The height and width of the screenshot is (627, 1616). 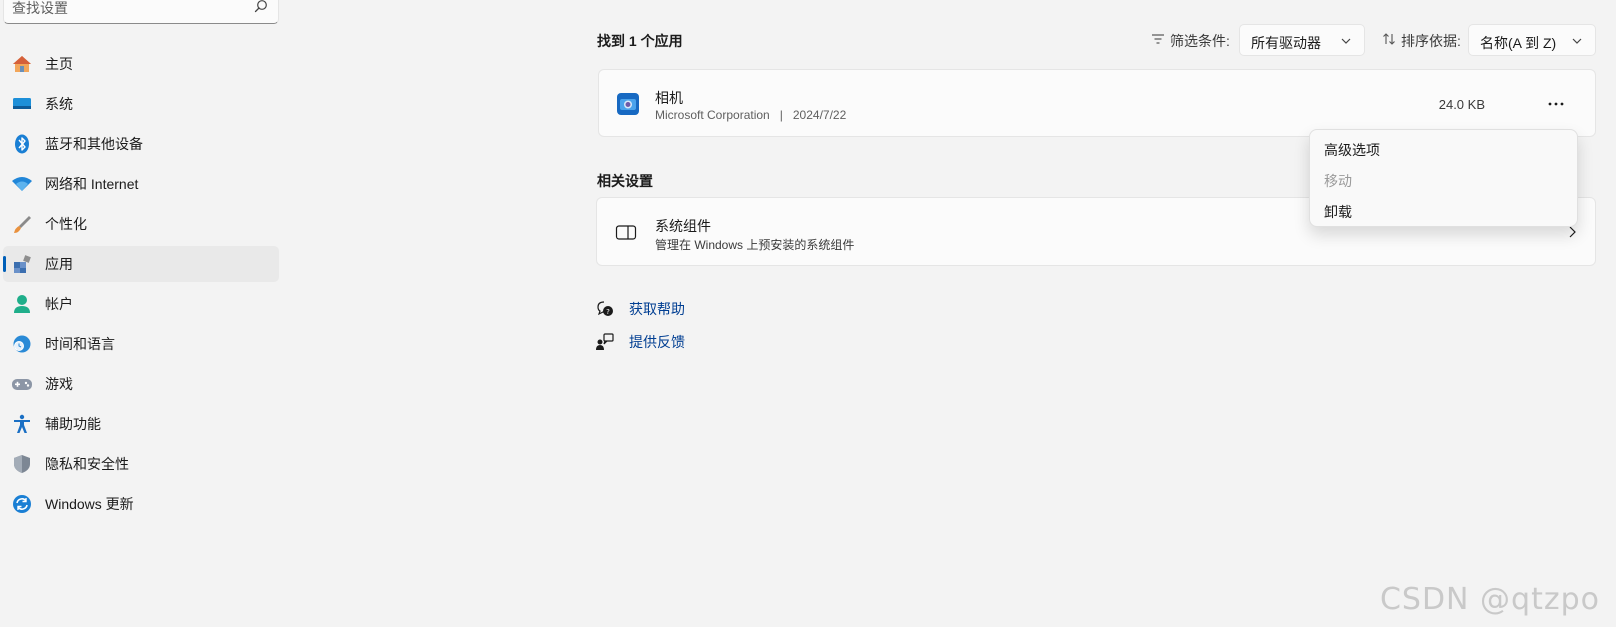 I want to click on sidebar-item-label: 个性化, so click(x=66, y=224).